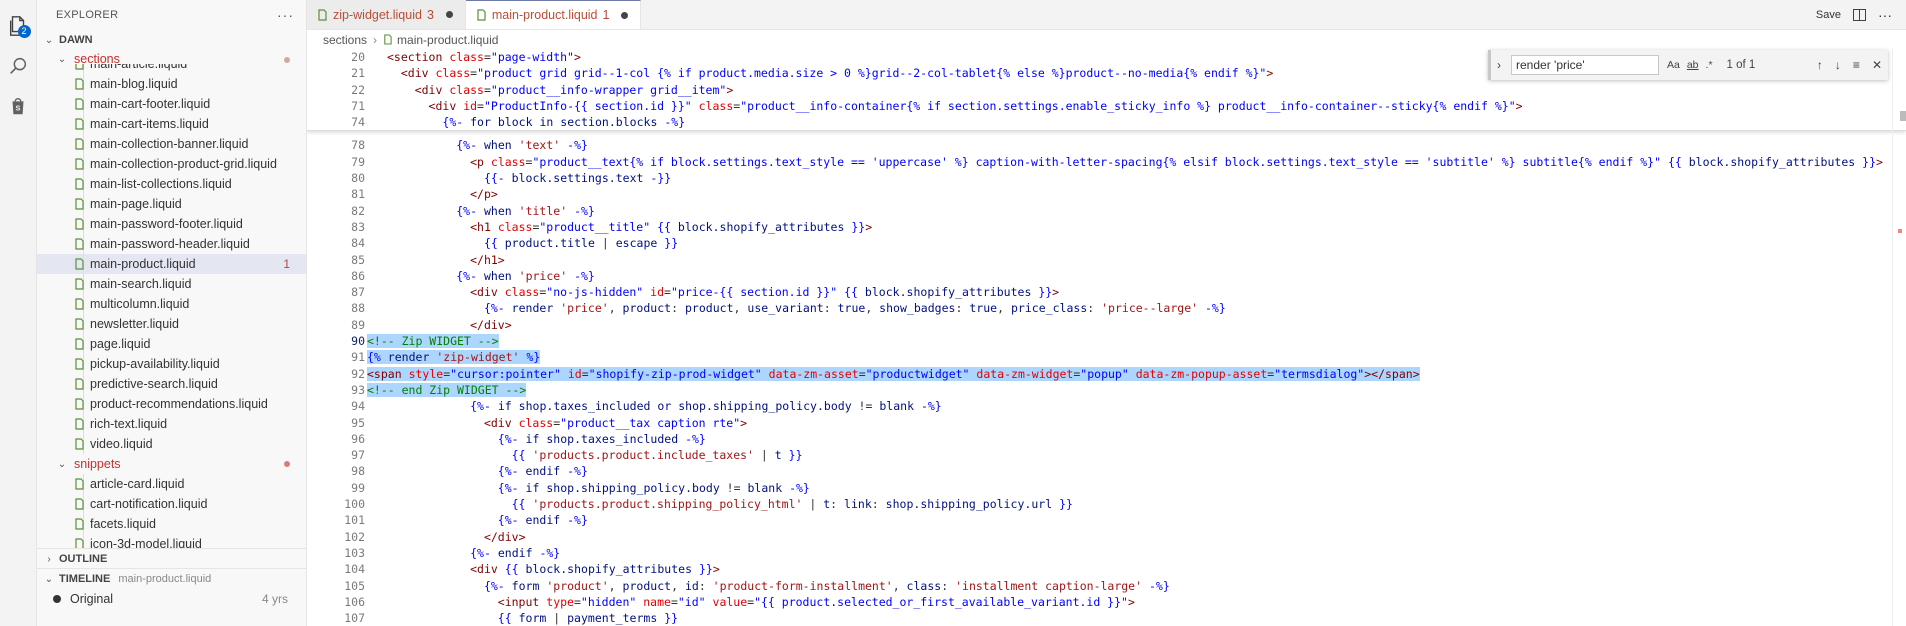 Image resolution: width=1906 pixels, height=626 pixels. I want to click on file-label: rich-text.liquid, so click(129, 424).